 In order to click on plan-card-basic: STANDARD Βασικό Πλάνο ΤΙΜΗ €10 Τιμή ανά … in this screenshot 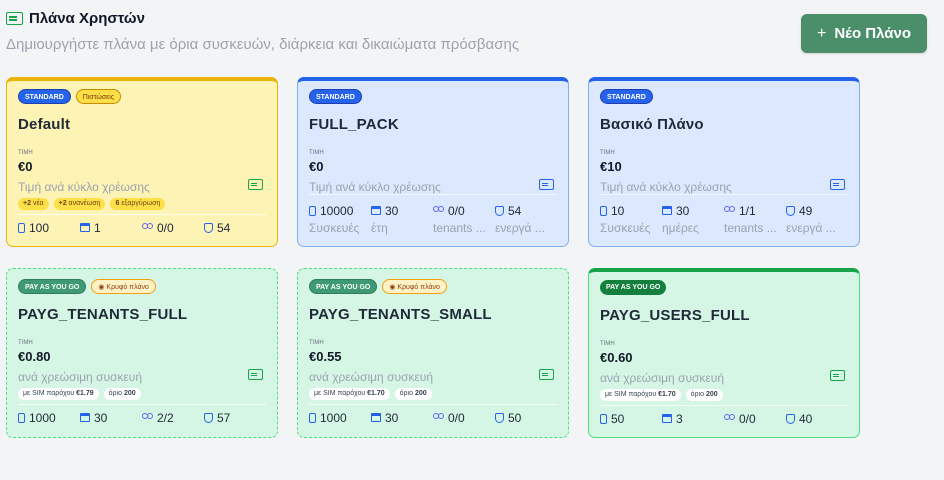, I will do `click(724, 162)`.